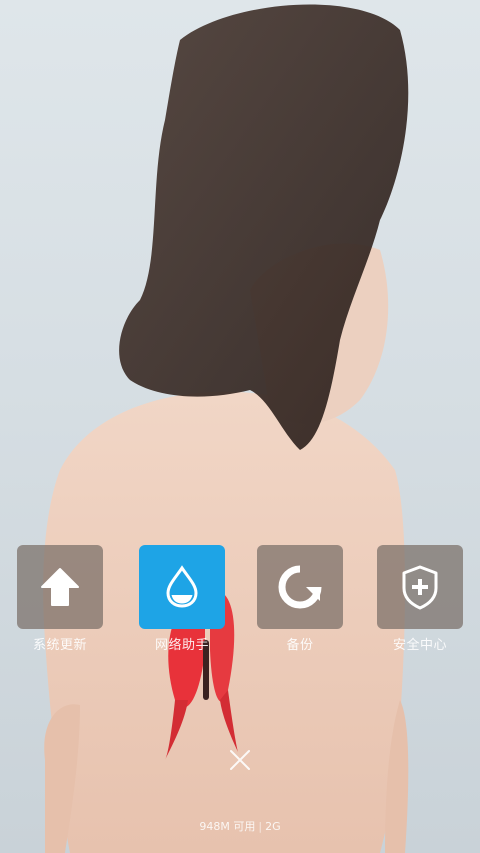 This screenshot has height=853, width=480. I want to click on close-button, so click(240, 762).